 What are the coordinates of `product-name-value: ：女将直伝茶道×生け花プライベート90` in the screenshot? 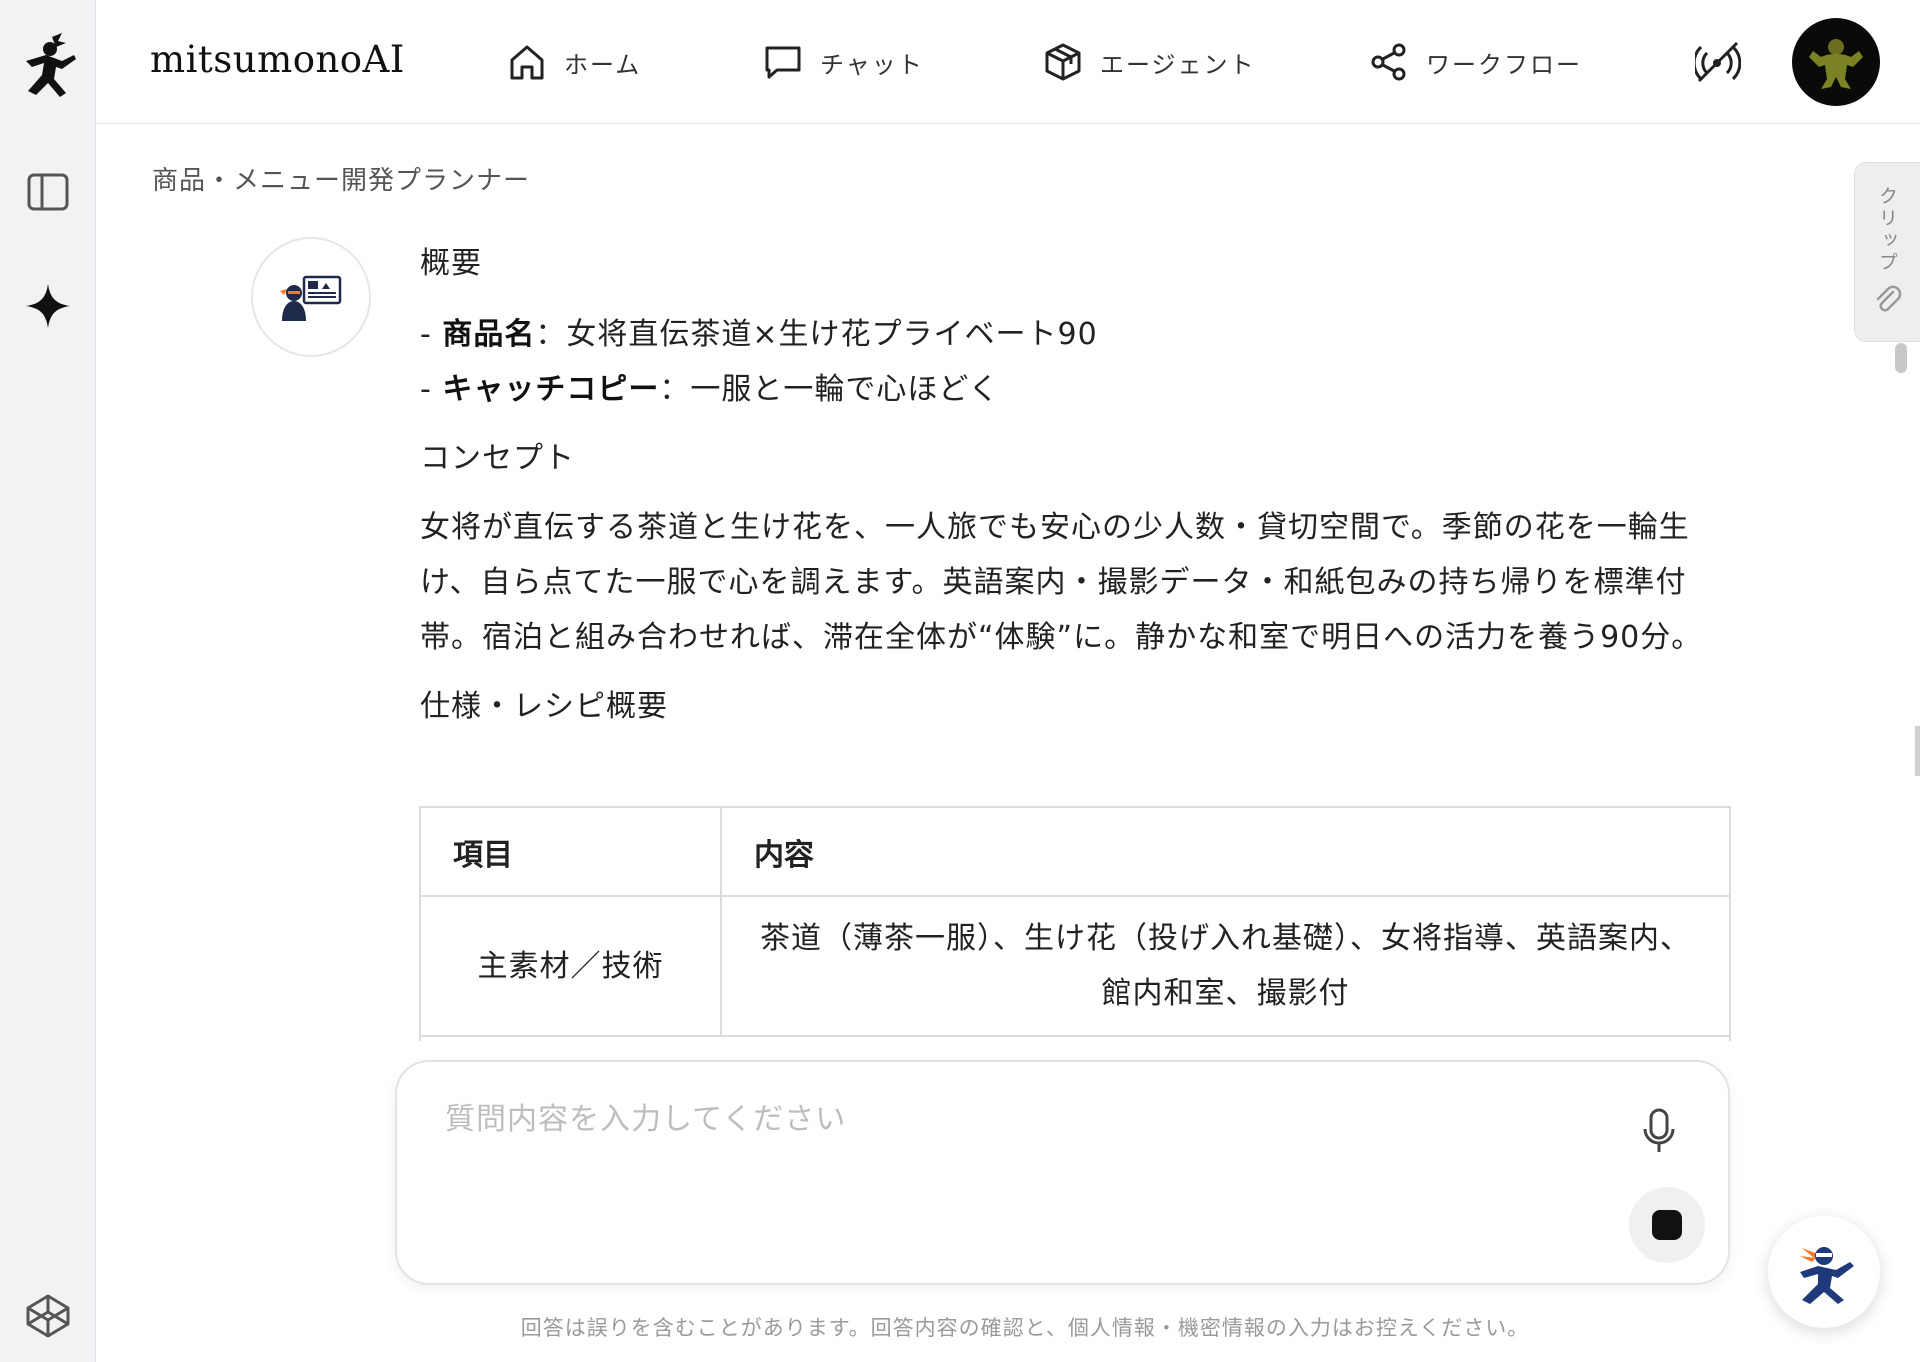 It's located at (816, 334).